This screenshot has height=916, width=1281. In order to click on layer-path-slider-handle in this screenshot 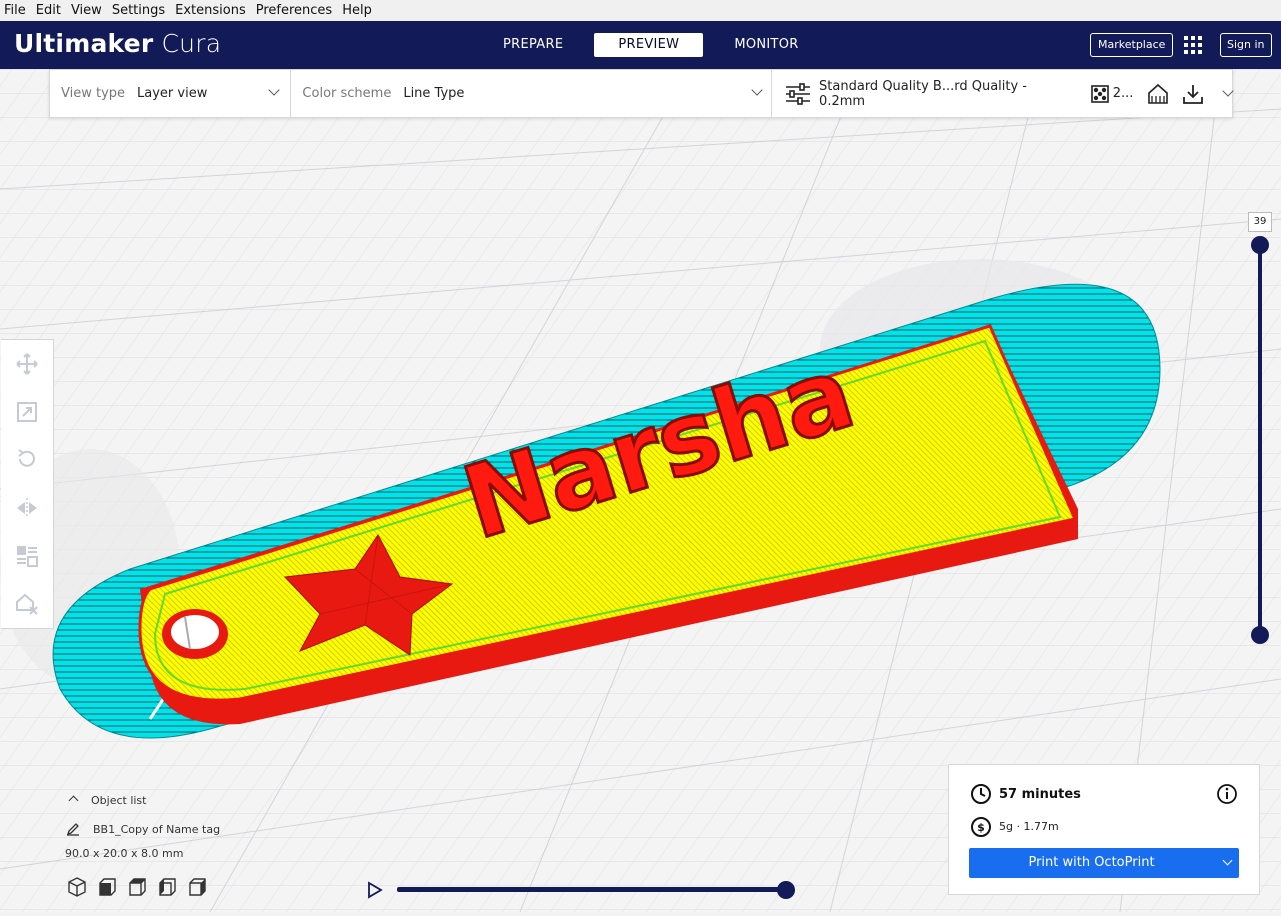, I will do `click(786, 890)`.